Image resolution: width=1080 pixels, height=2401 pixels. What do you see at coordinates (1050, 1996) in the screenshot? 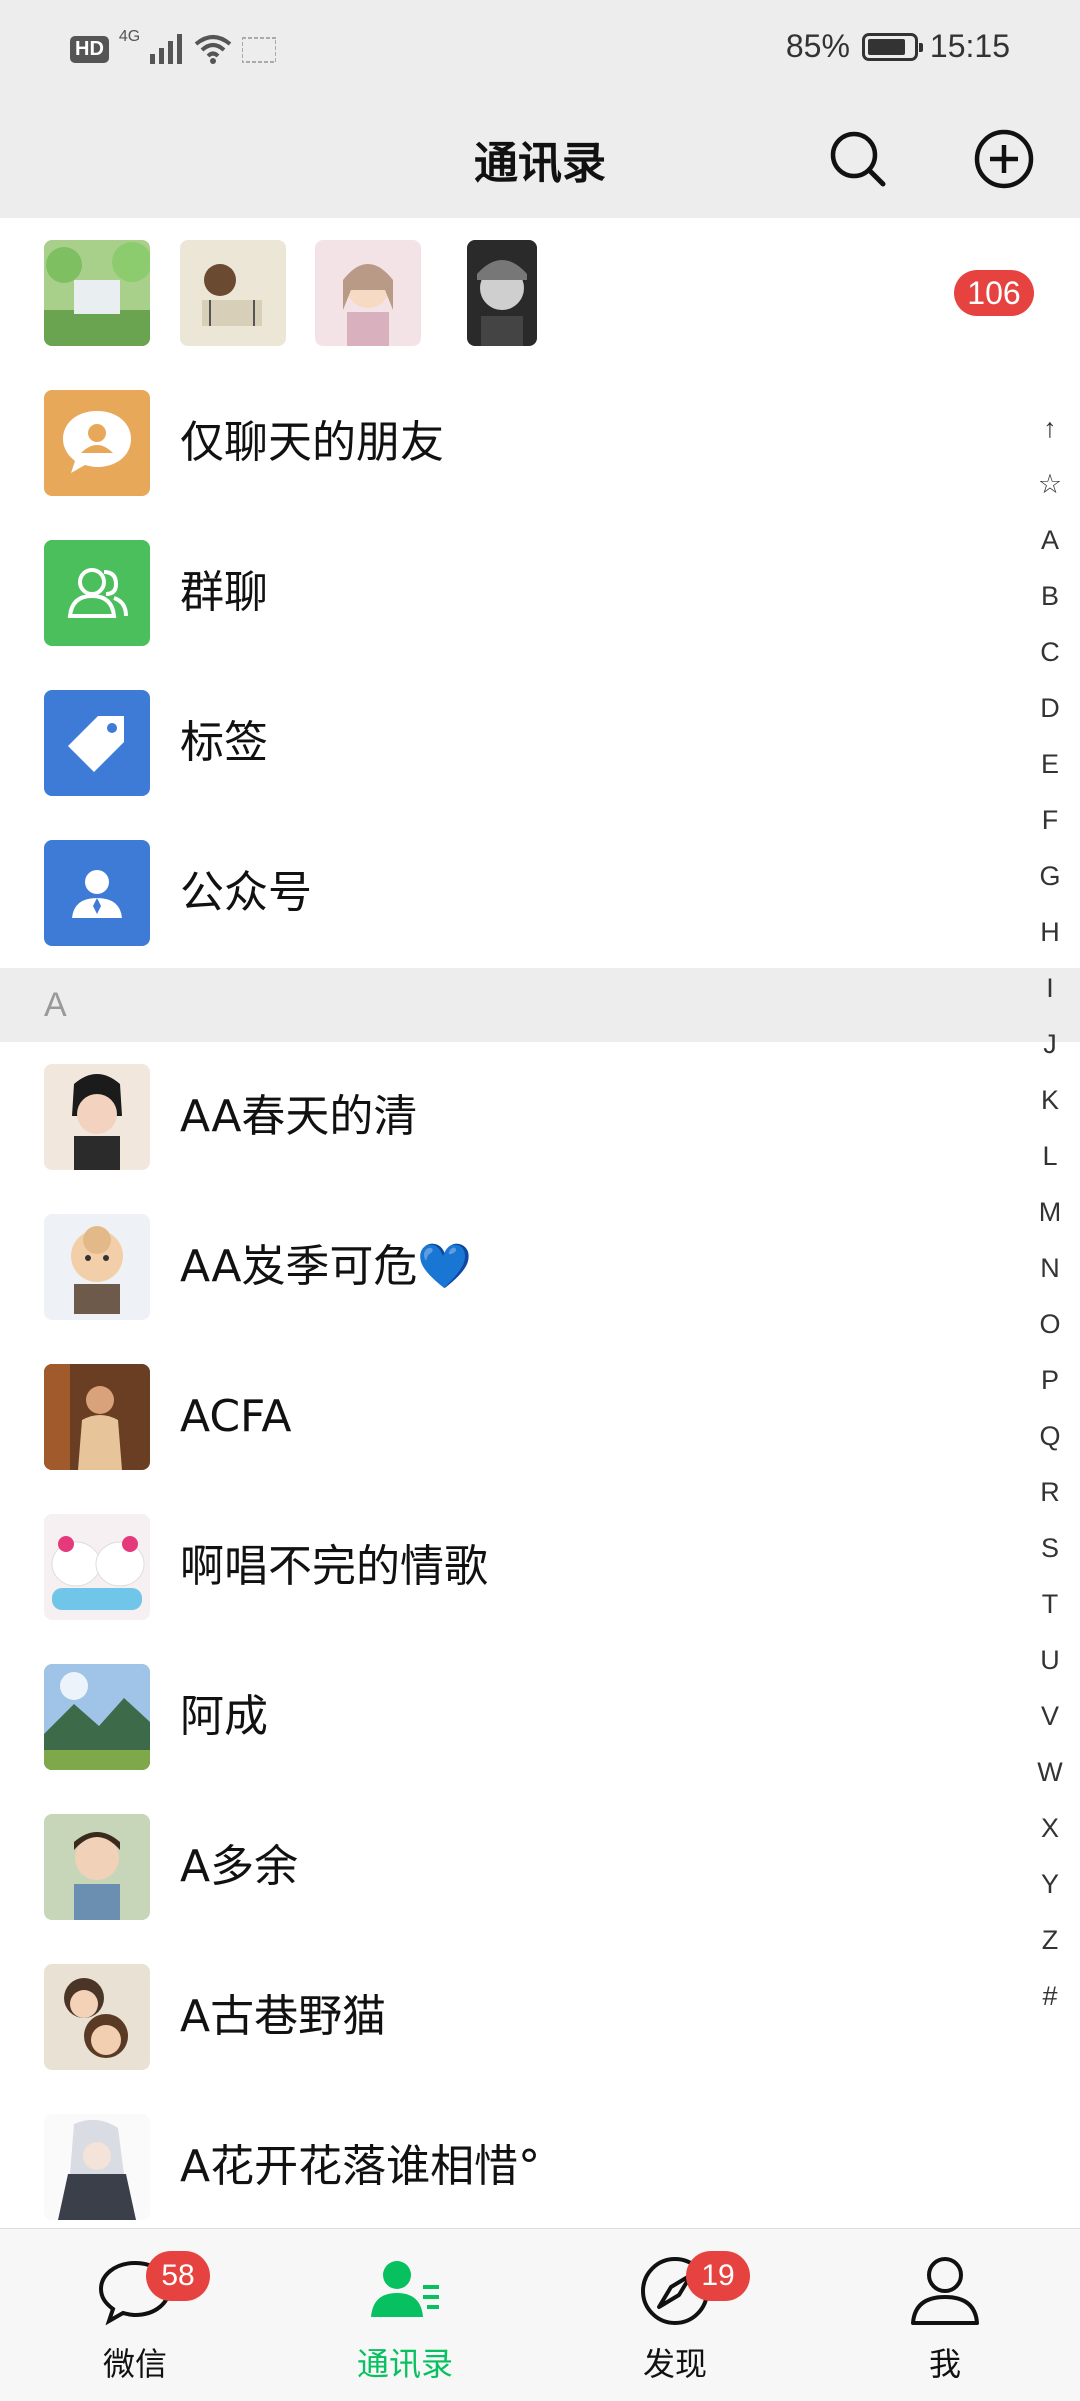
I see `index-letter: #` at bounding box center [1050, 1996].